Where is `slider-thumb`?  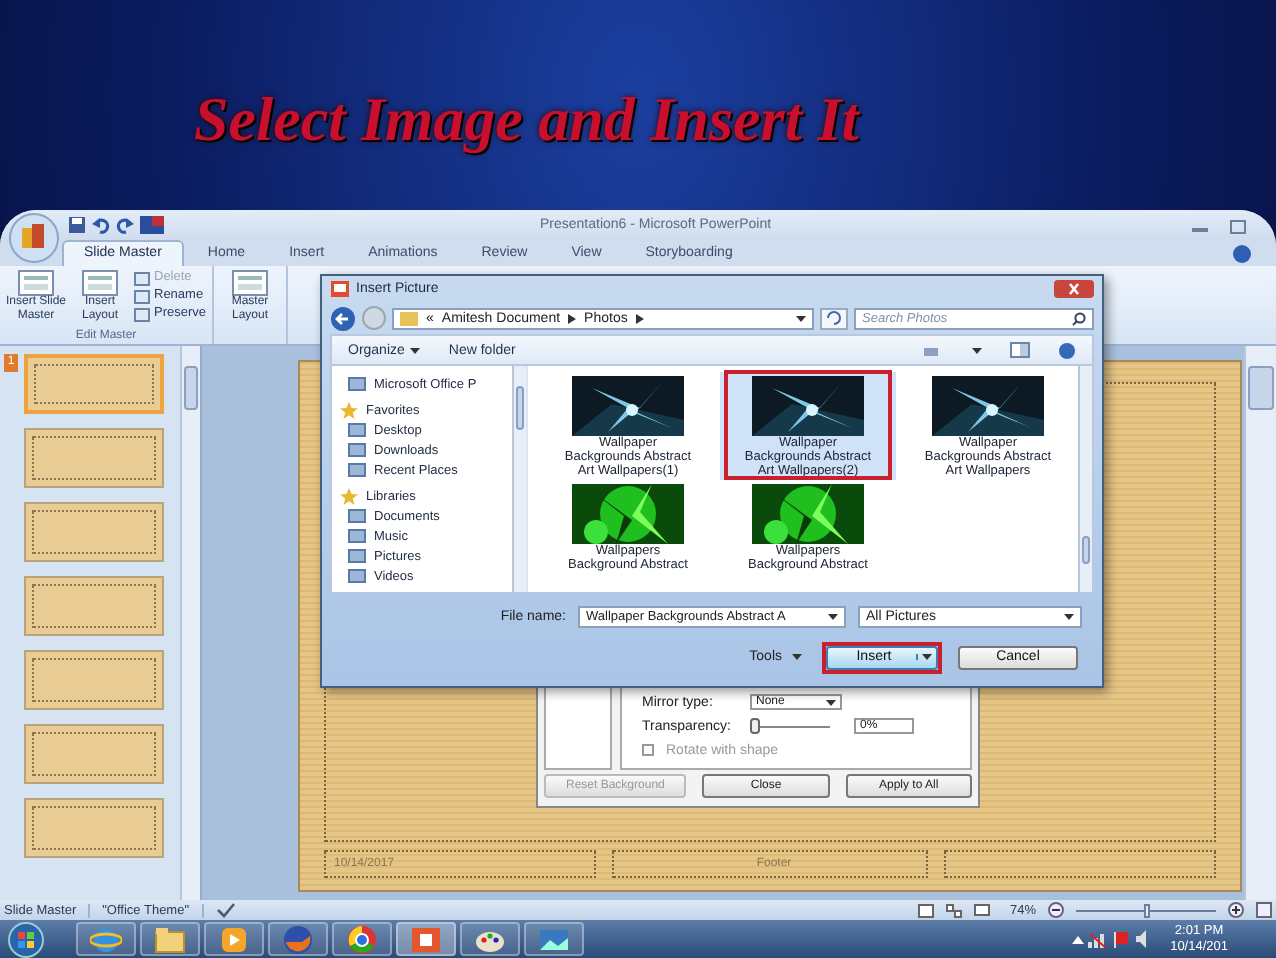
slider-thumb is located at coordinates (755, 725).